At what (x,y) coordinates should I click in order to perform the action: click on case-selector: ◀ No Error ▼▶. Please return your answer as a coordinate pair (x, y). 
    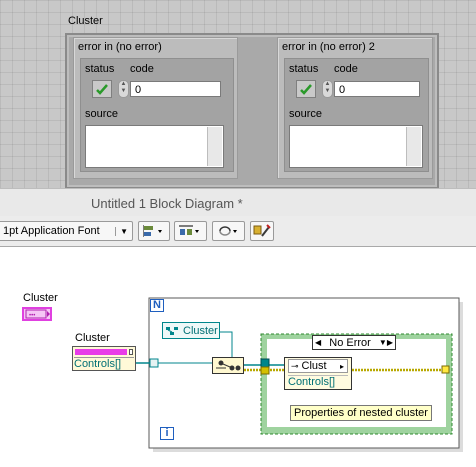
    Looking at the image, I should click on (354, 342).